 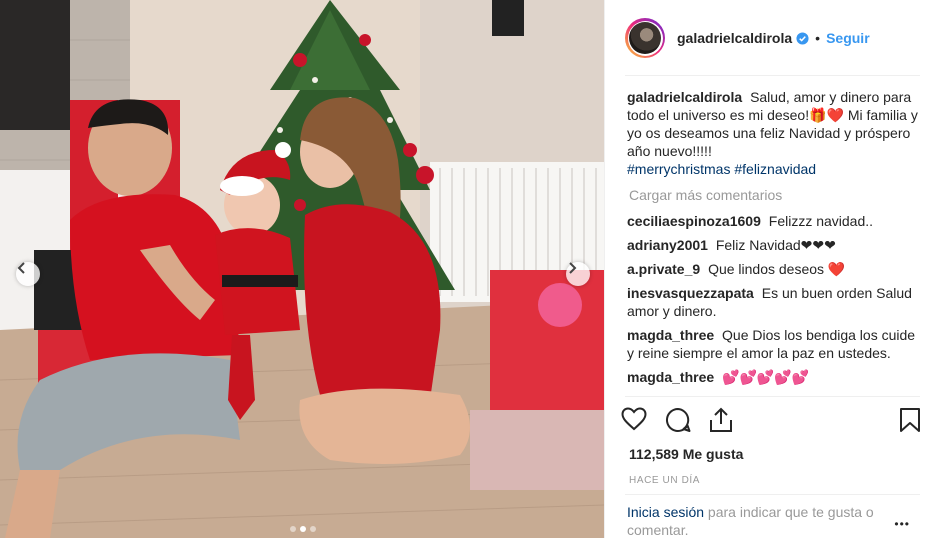 I want to click on comment-username: inesvasquezzapata, so click(x=690, y=293).